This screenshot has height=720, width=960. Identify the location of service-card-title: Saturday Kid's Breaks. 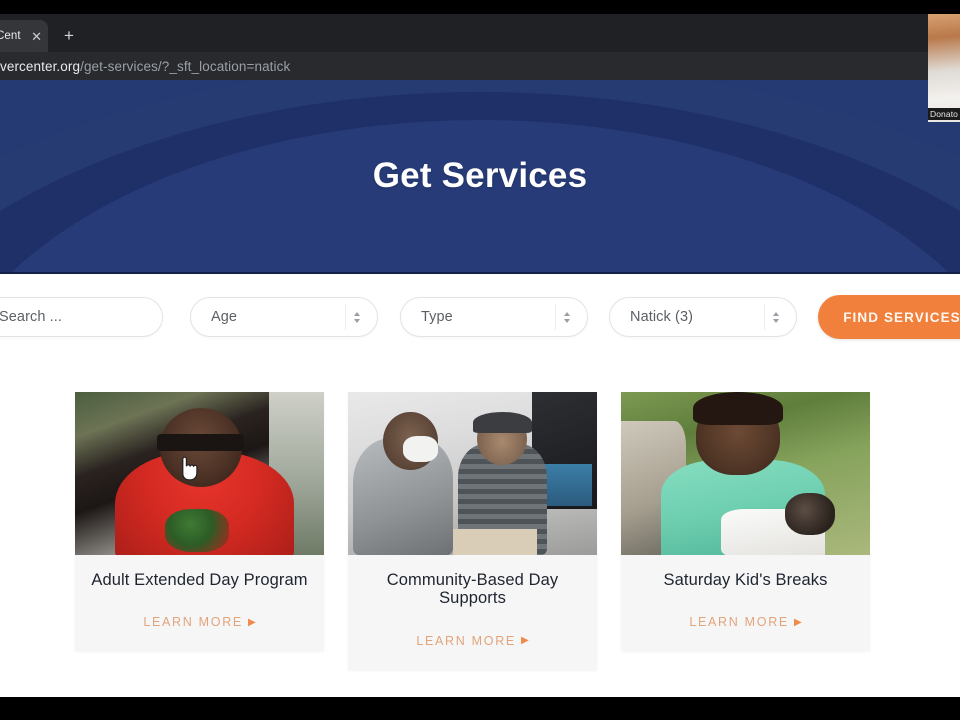
(745, 580).